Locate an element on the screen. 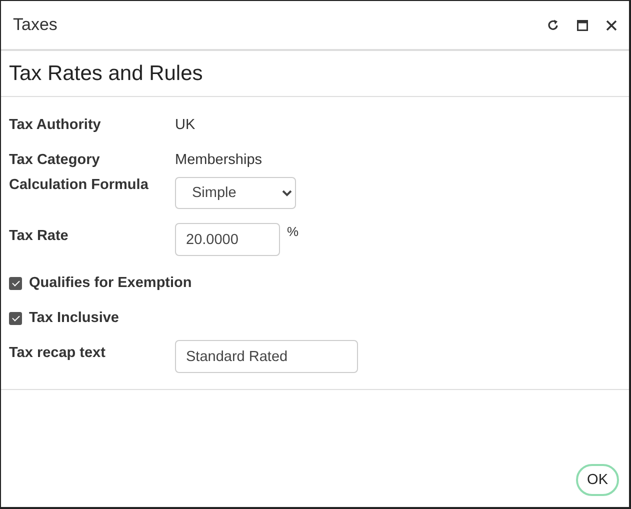  ok-button: OK is located at coordinates (597, 480).